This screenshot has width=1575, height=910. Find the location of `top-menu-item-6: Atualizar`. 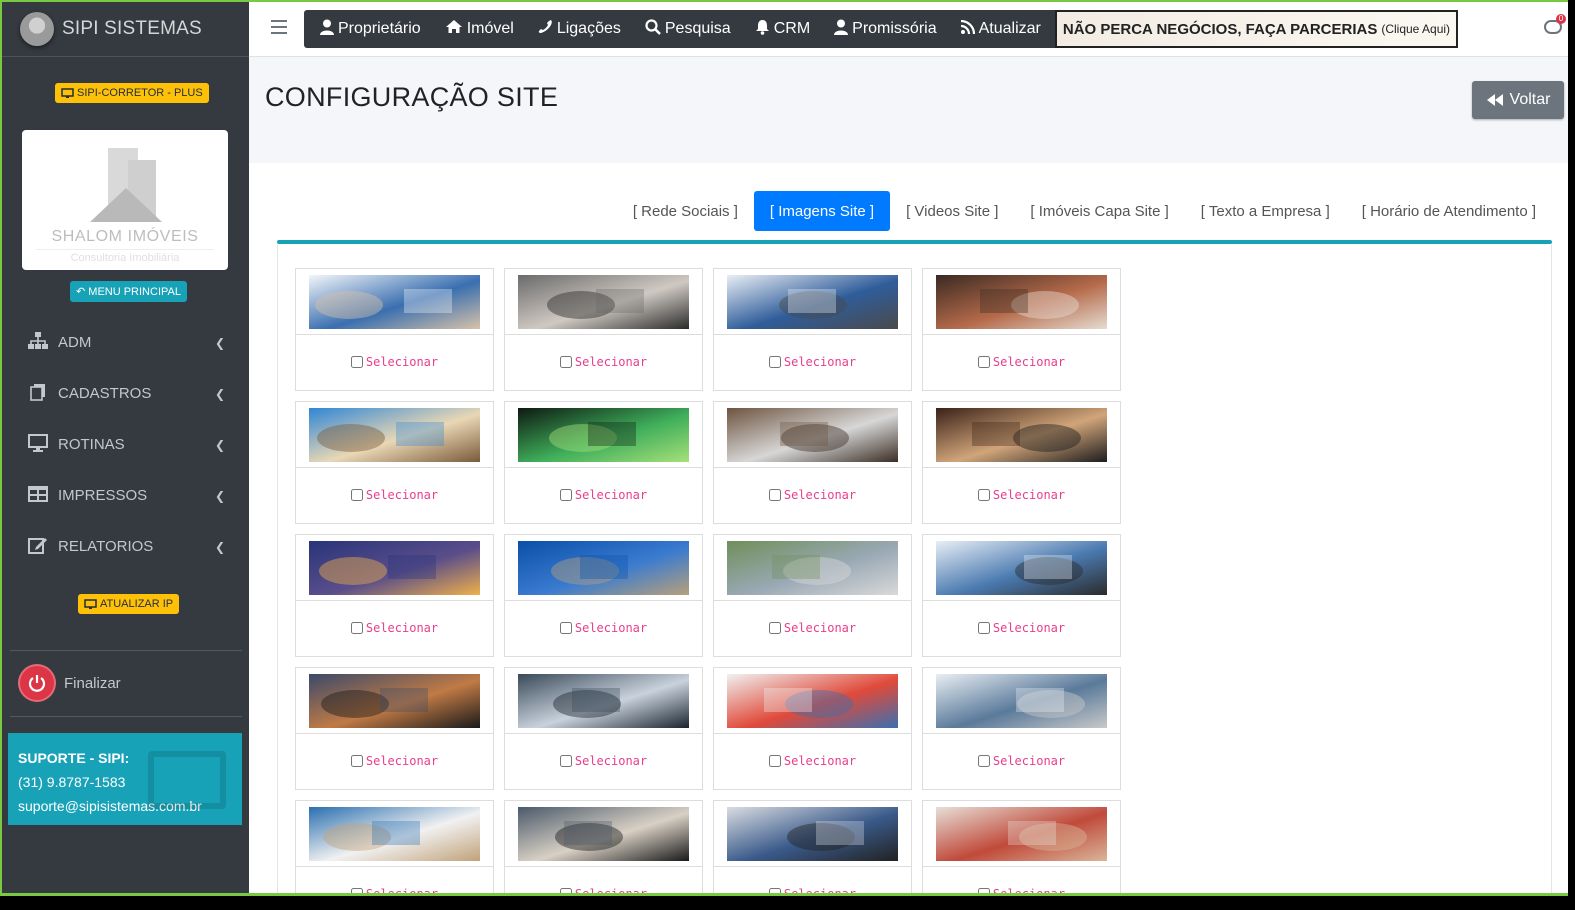

top-menu-item-6: Atualizar is located at coordinates (1001, 29).